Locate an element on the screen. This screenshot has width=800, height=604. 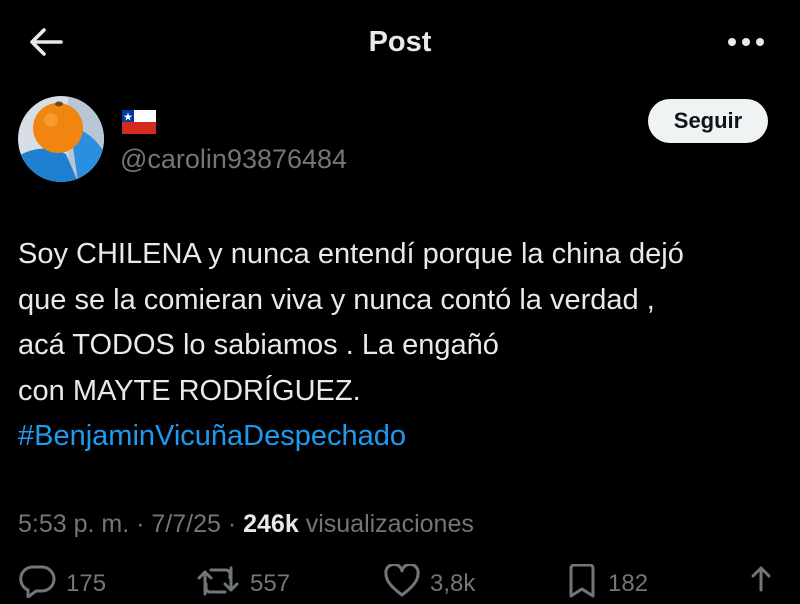
repost-count: 557 is located at coordinates (270, 583).